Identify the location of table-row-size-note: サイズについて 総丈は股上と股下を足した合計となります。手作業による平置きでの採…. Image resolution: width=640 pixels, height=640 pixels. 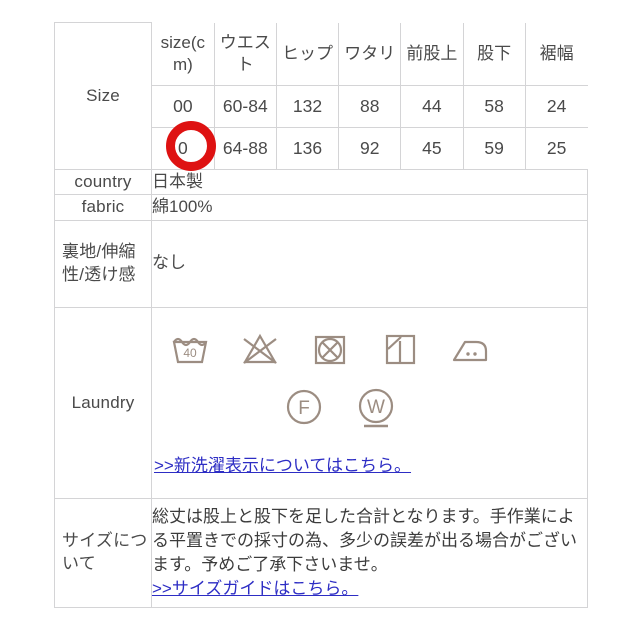
(321, 552).